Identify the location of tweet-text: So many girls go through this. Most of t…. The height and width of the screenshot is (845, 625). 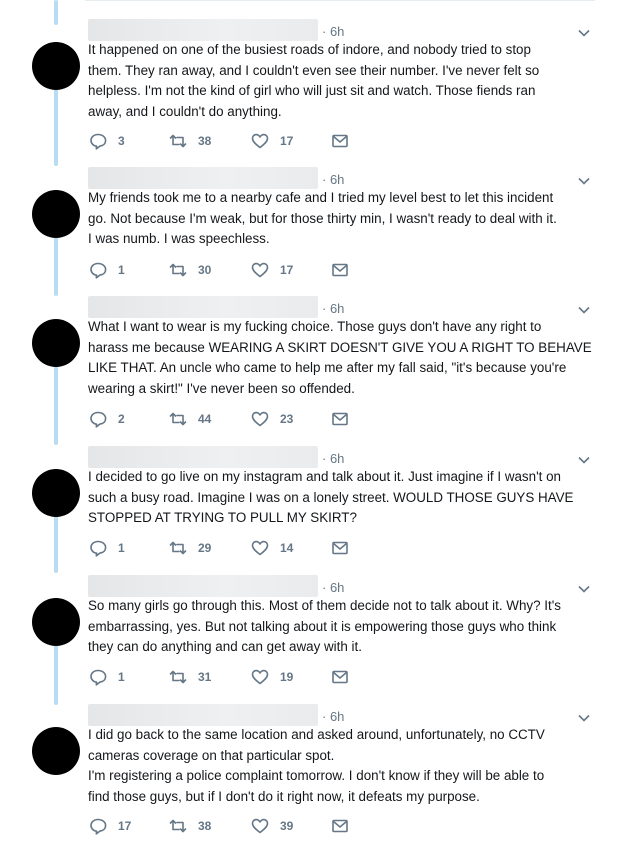
(338, 627).